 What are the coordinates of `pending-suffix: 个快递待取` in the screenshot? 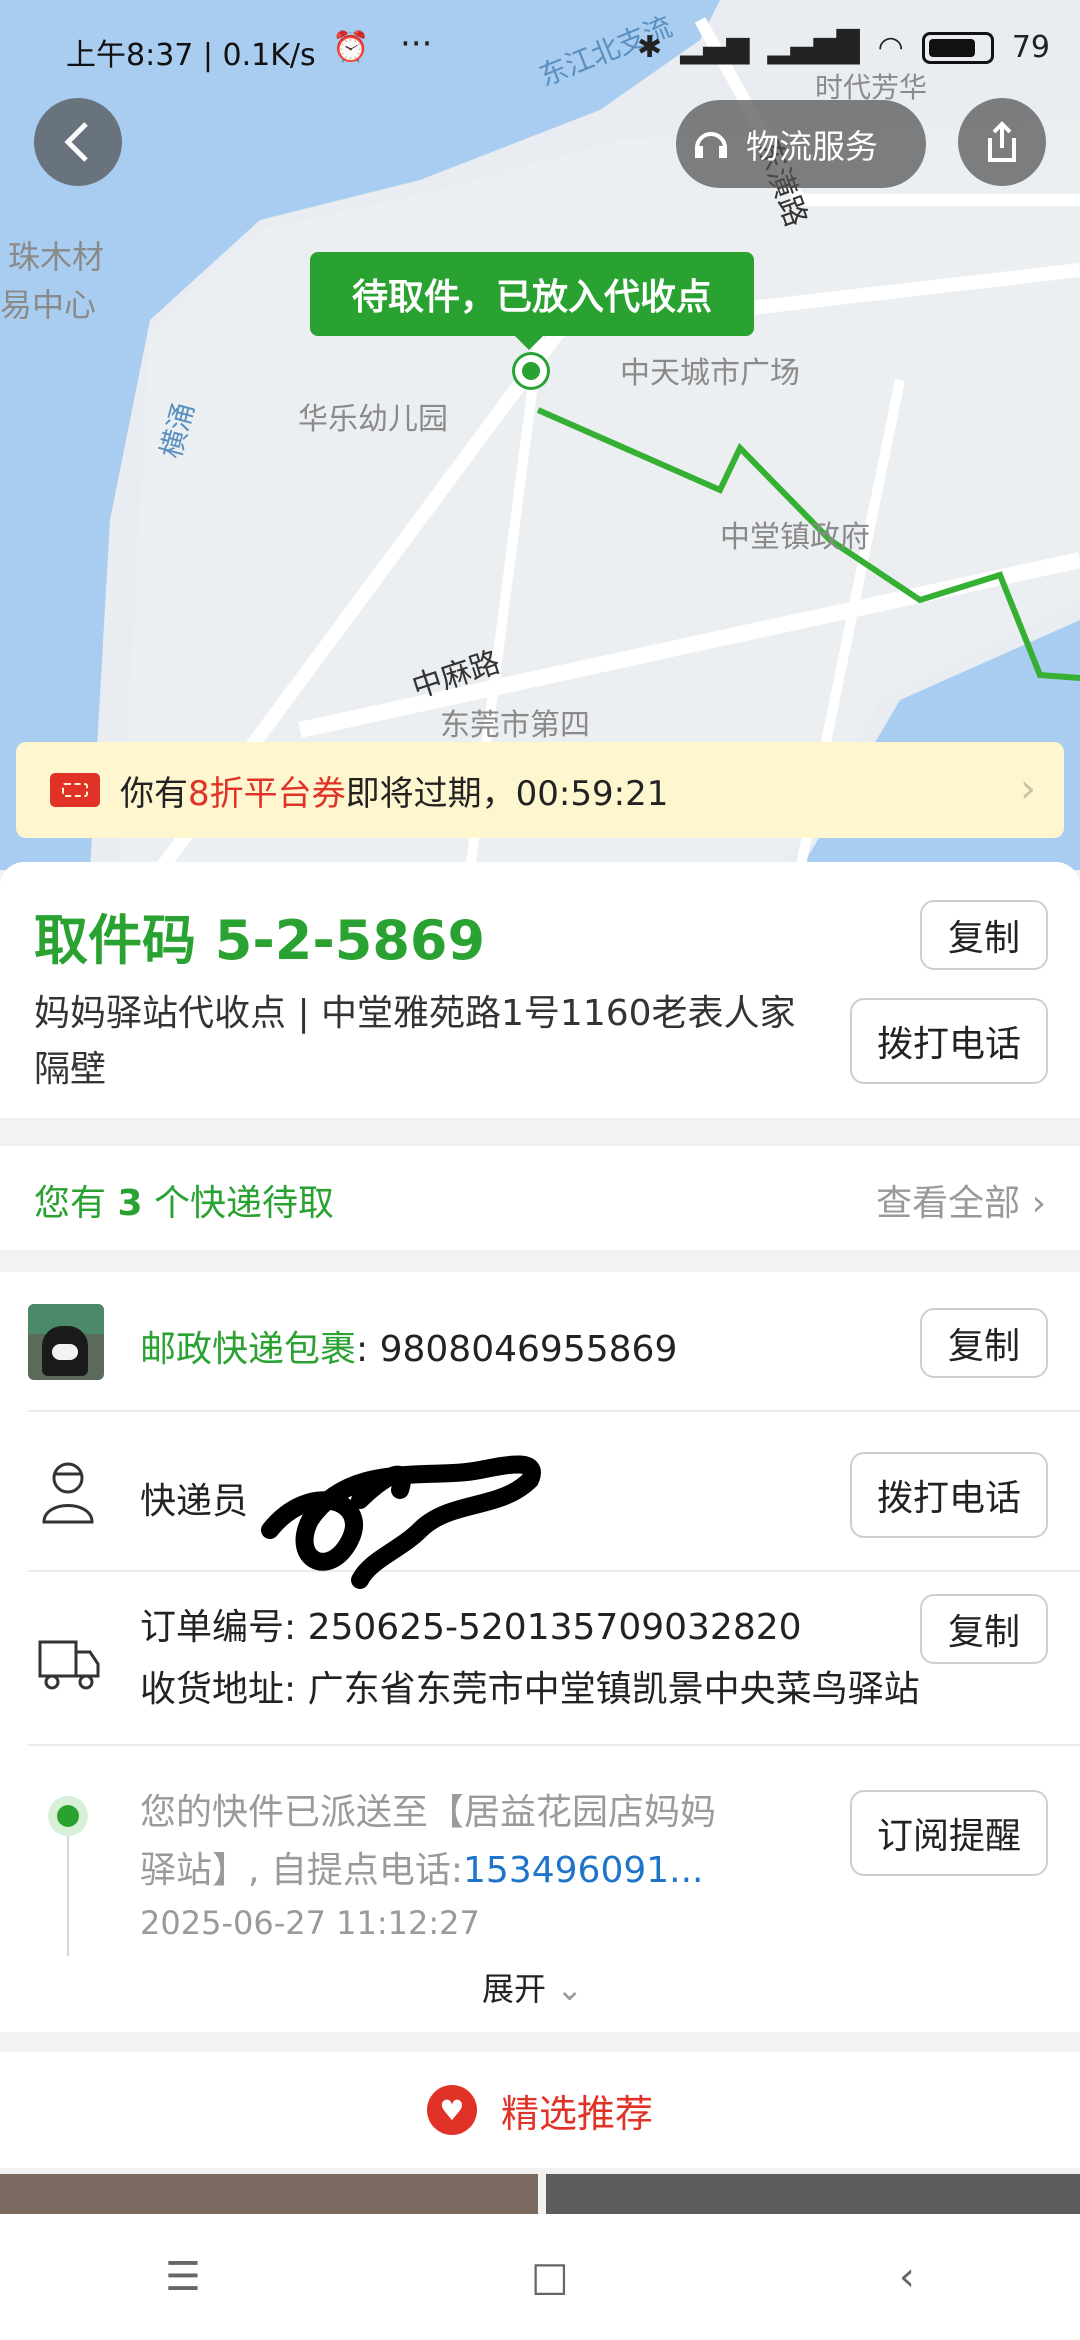 It's located at (238, 1203).